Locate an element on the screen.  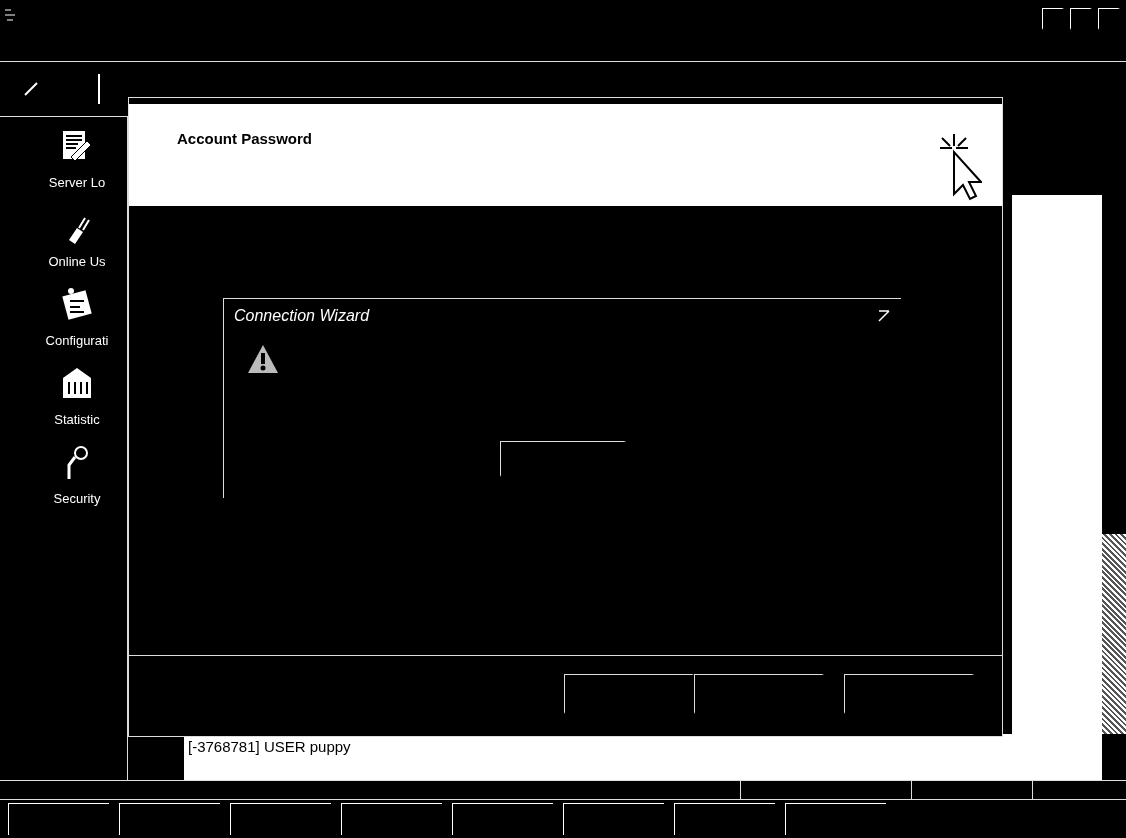
log-line: [-3768781] USER puppy is located at coordinates (270, 746).